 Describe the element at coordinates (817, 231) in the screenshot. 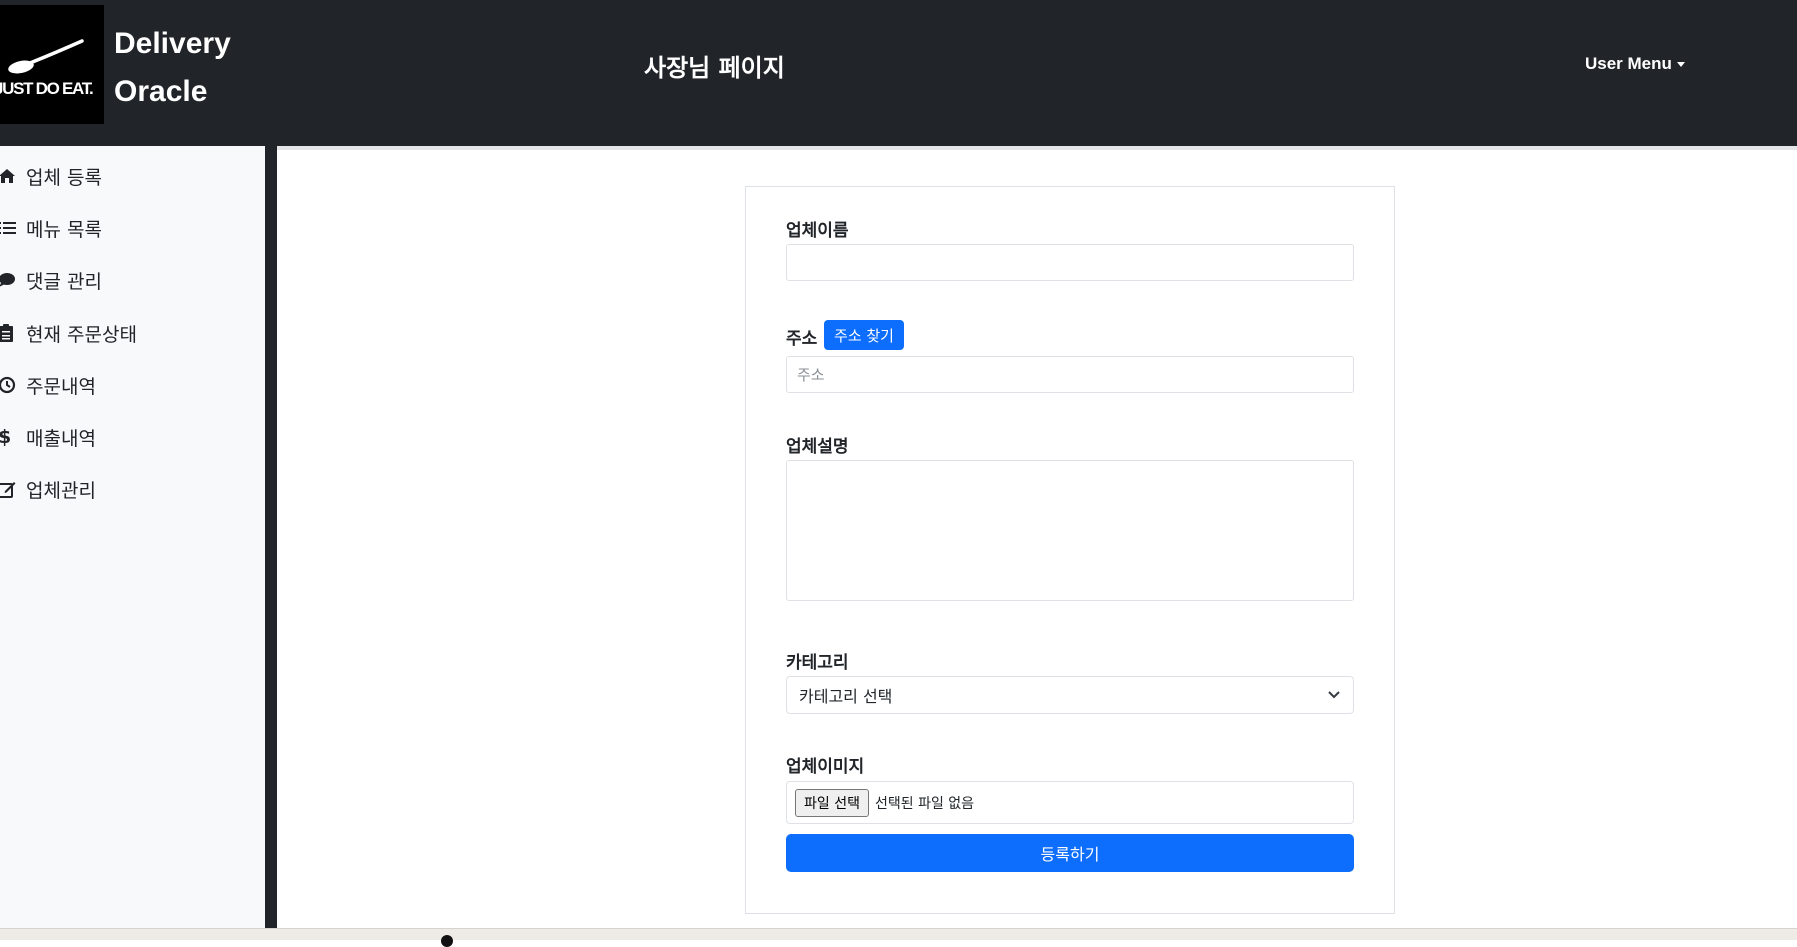

I see `store-name-label: 업체이름` at that location.